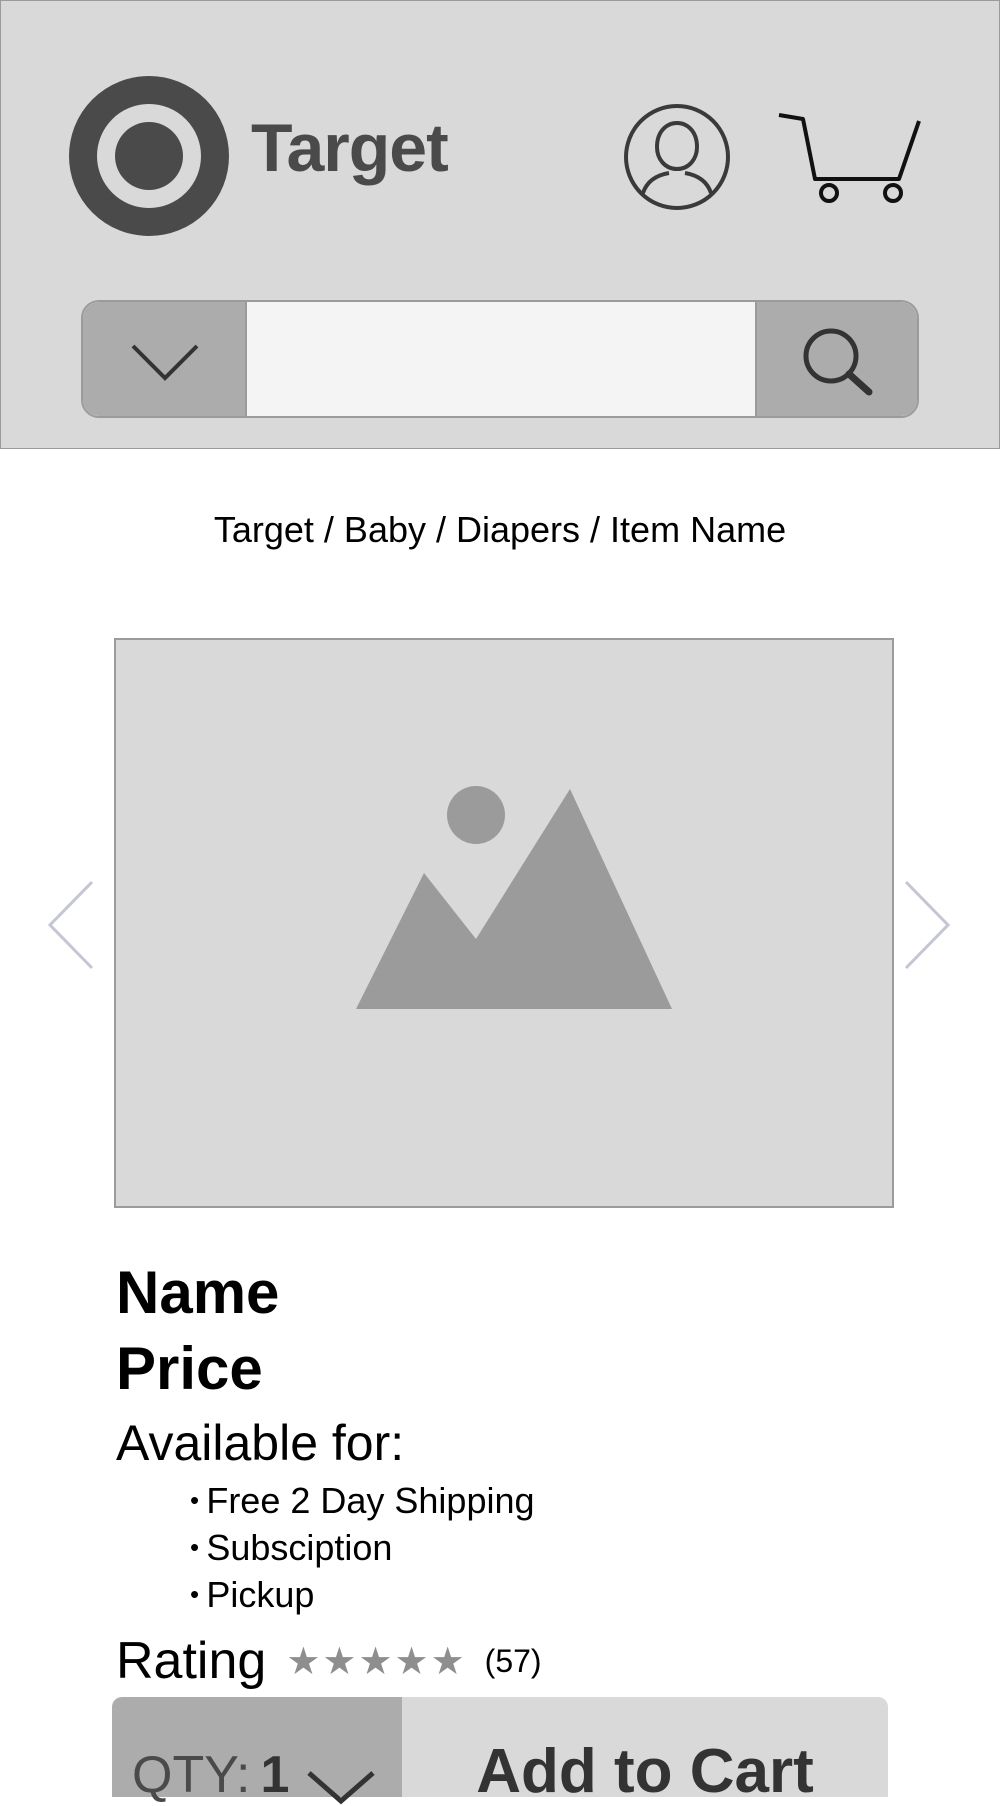  I want to click on search-icon, so click(838, 362).